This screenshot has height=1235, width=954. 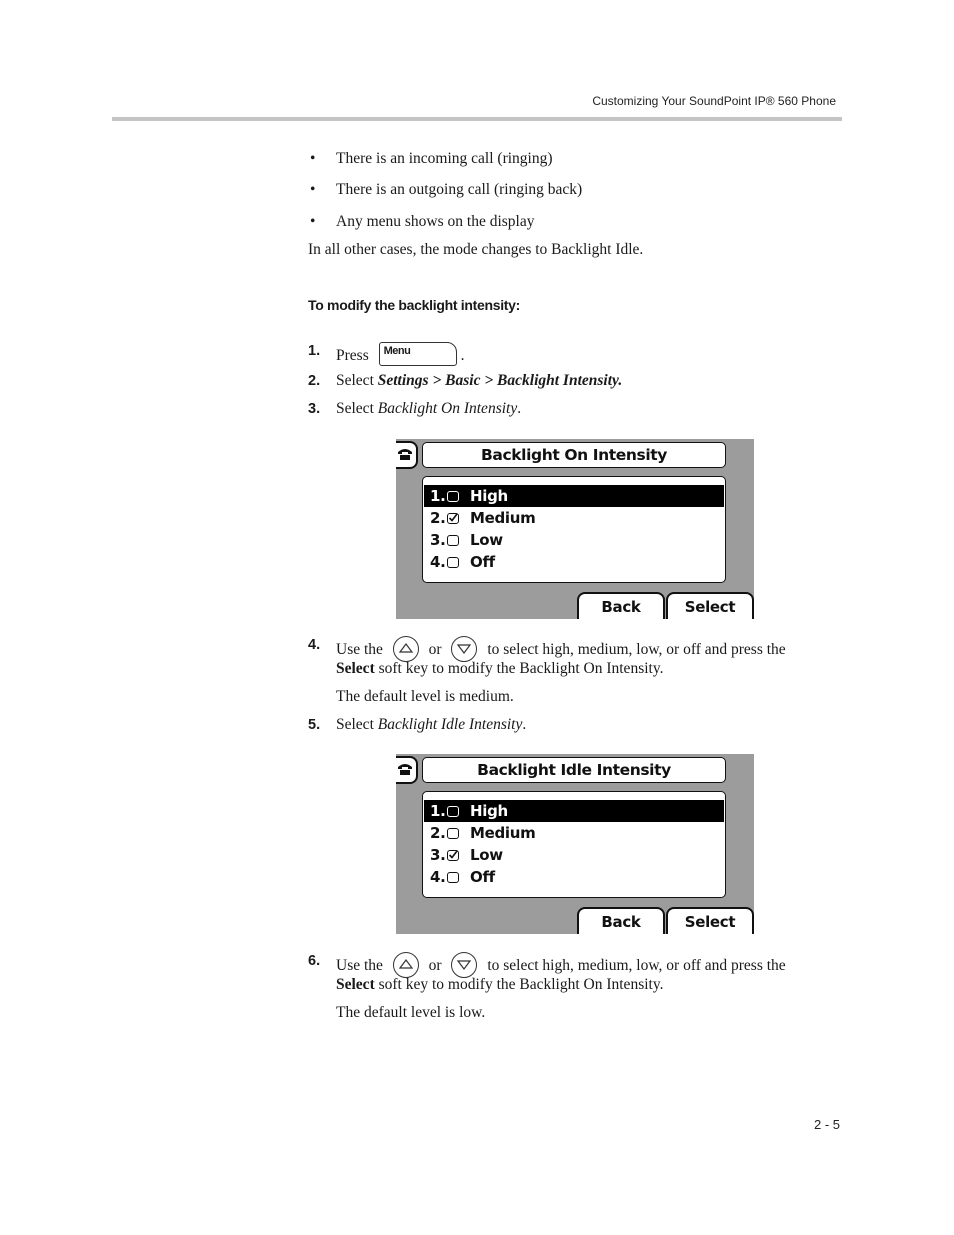 I want to click on menu-item-name: Backlight Idle Intensity, so click(x=450, y=724).